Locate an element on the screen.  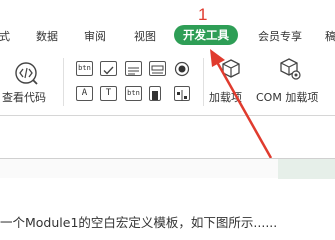
listbox-control-icon is located at coordinates (157, 68).